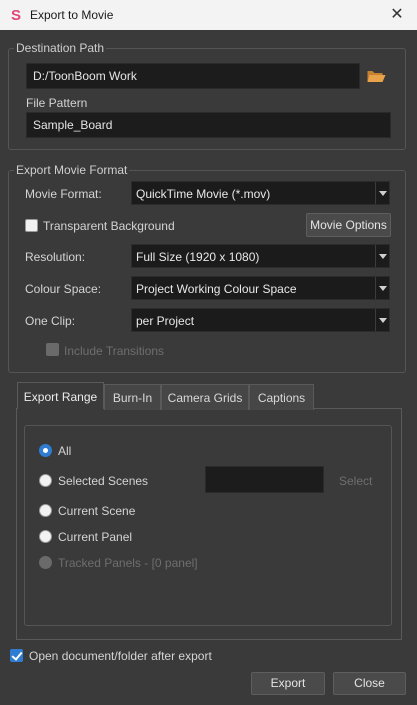 This screenshot has width=417, height=705. What do you see at coordinates (205, 397) in the screenshot?
I see `tab-camera-grids: Camera Grids` at bounding box center [205, 397].